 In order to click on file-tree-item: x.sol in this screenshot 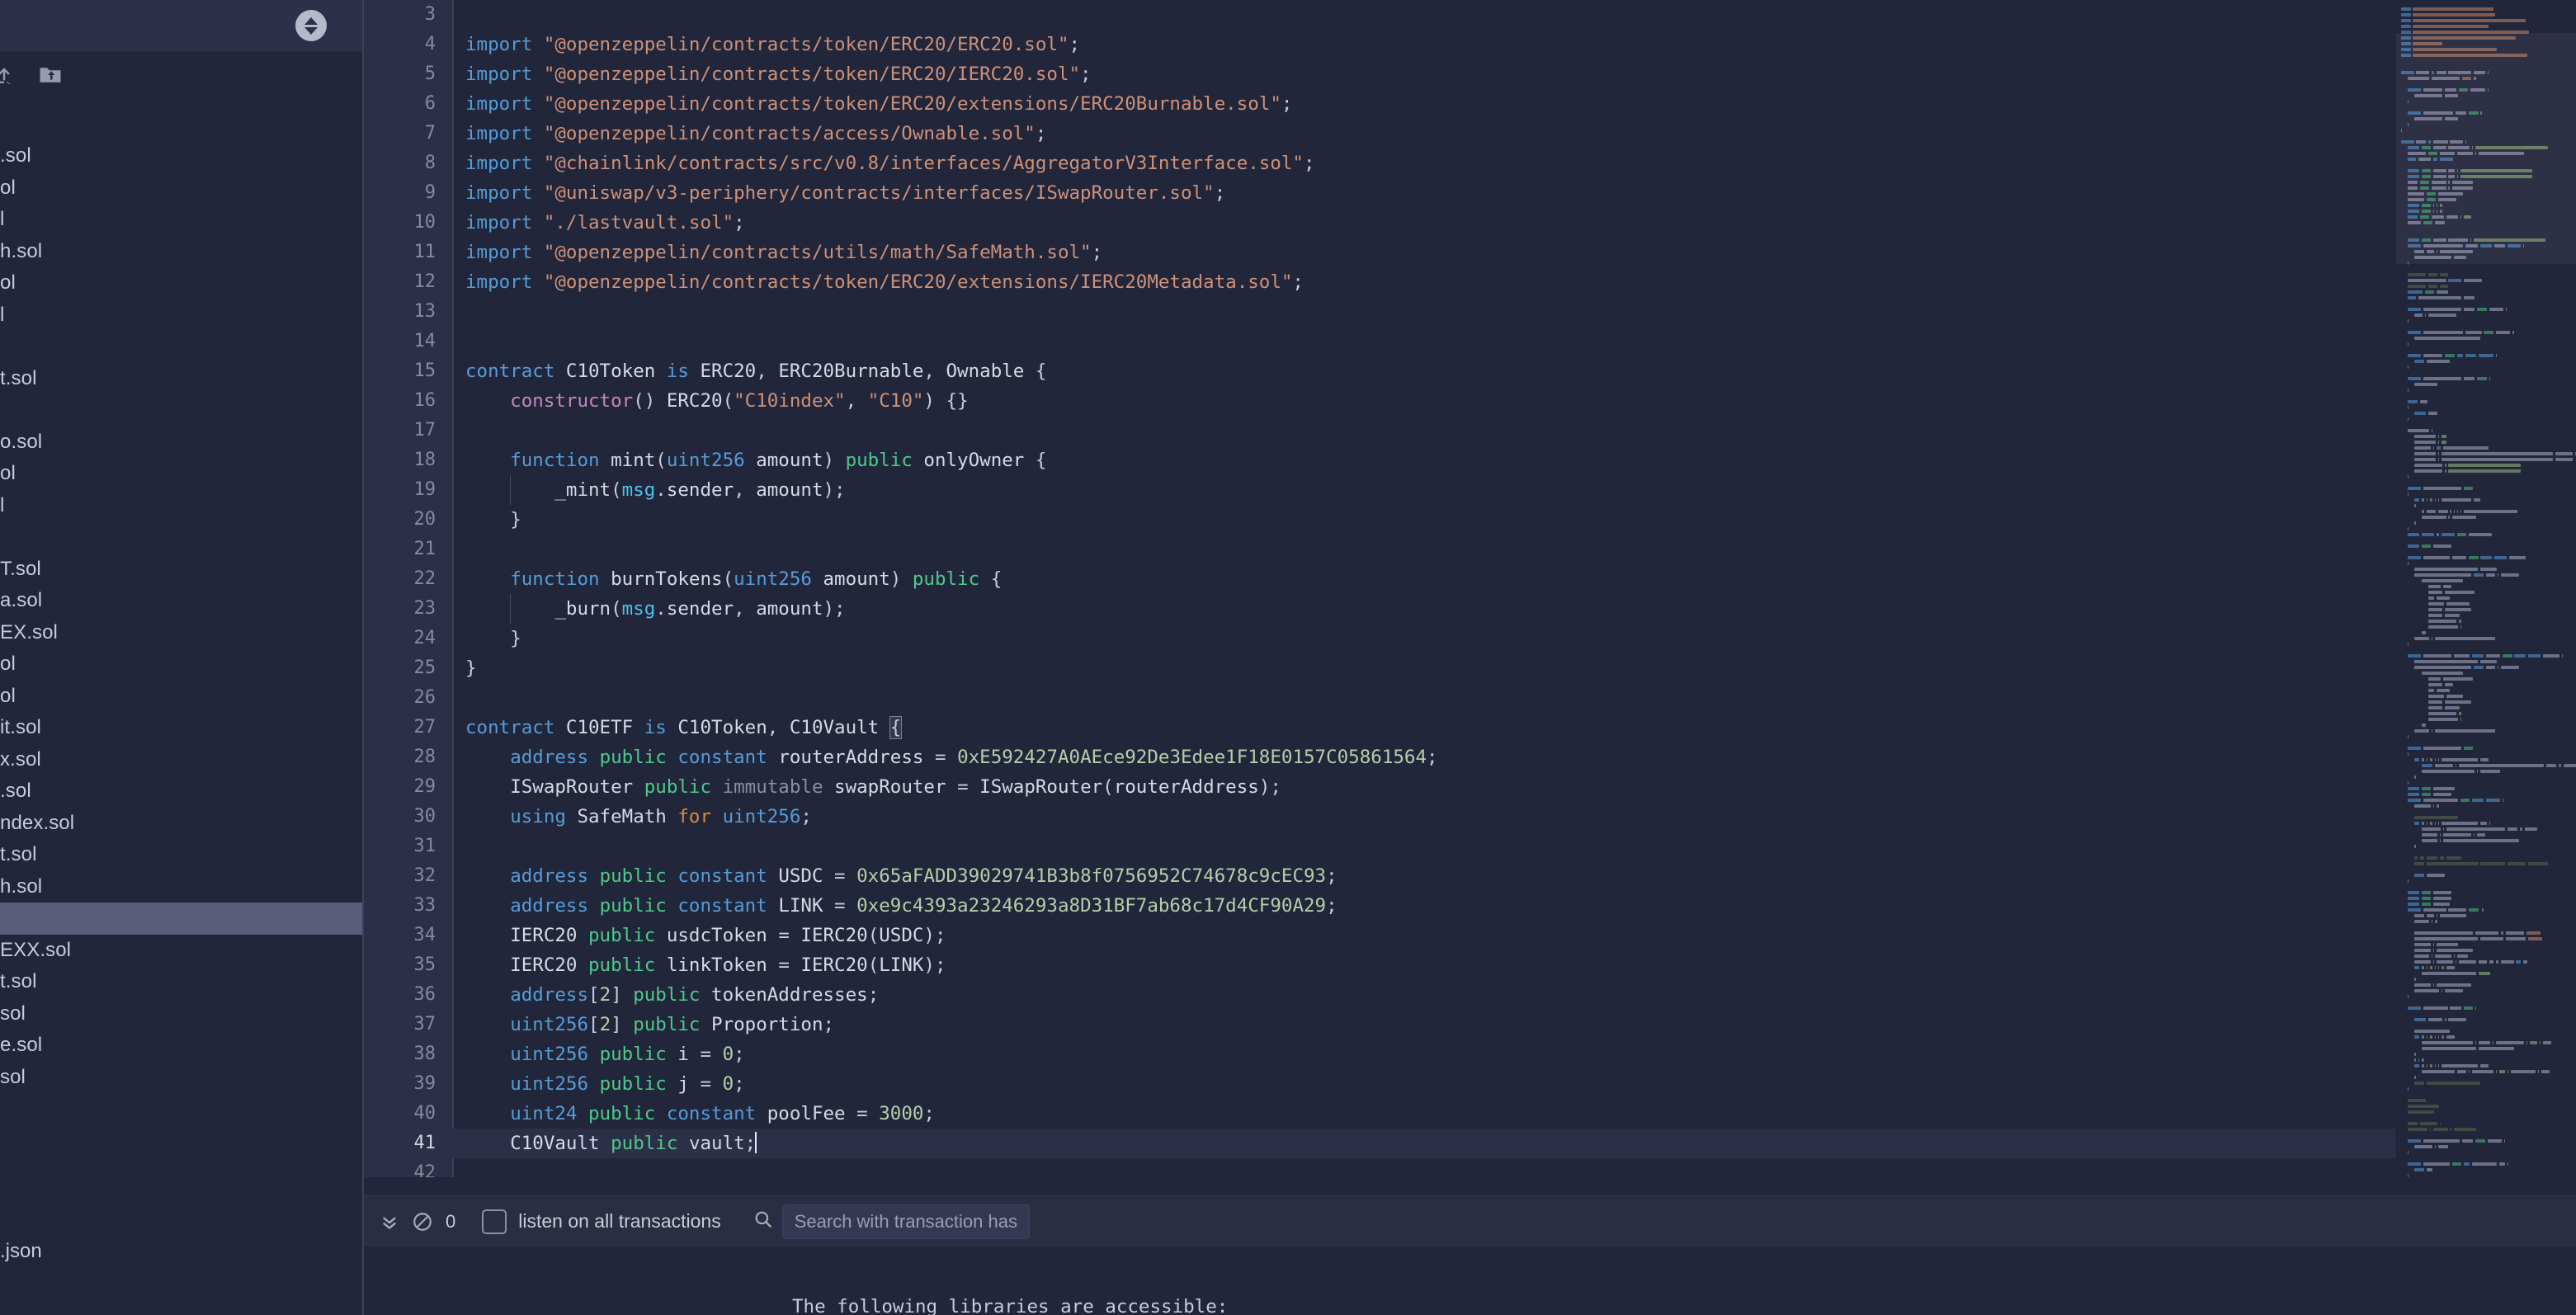, I will do `click(181, 760)`.